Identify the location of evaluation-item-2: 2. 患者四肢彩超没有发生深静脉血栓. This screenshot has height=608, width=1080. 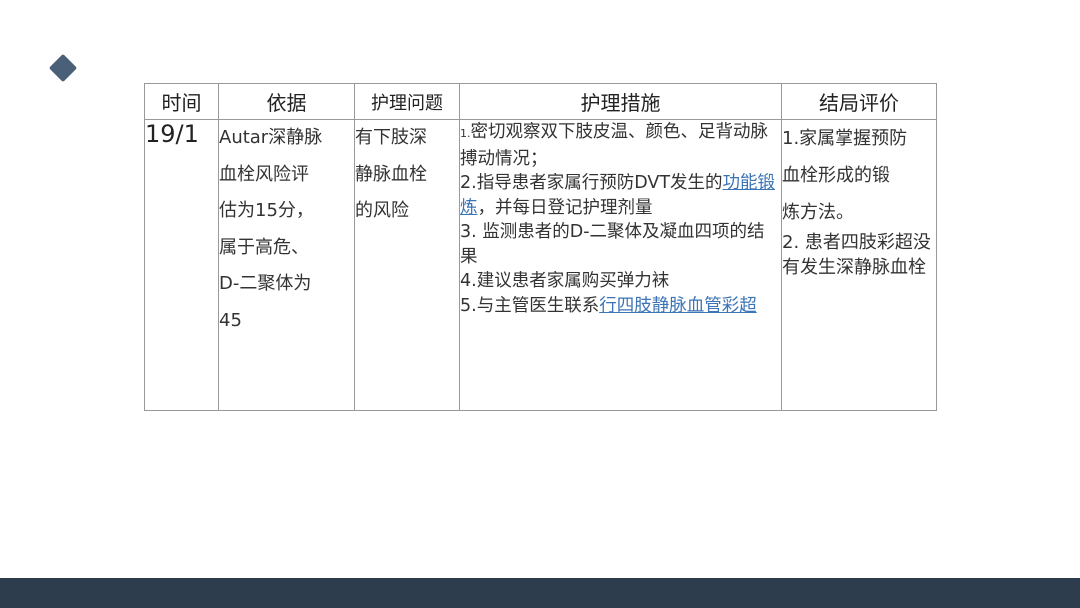
(856, 255).